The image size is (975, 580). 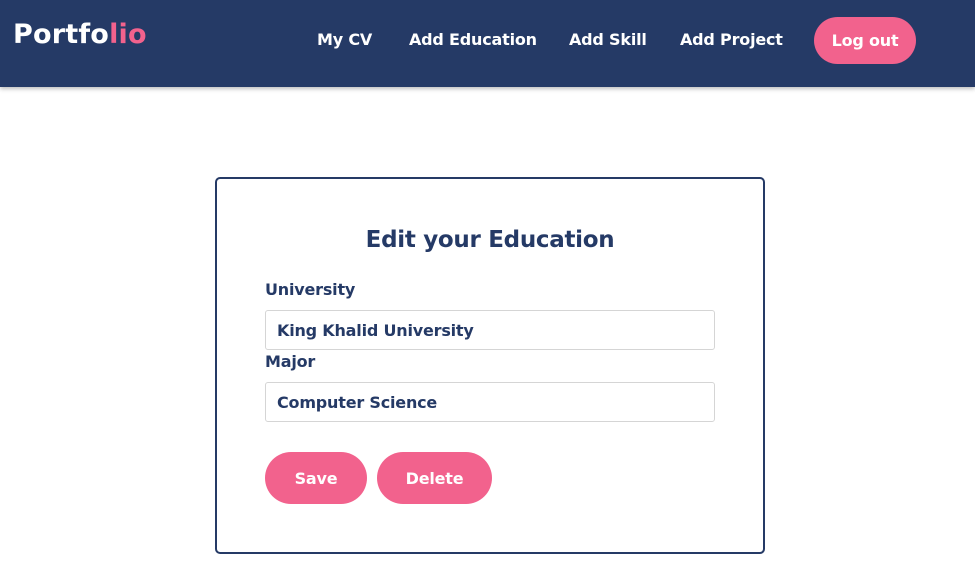 I want to click on logo-text-accent: lio, so click(x=128, y=34).